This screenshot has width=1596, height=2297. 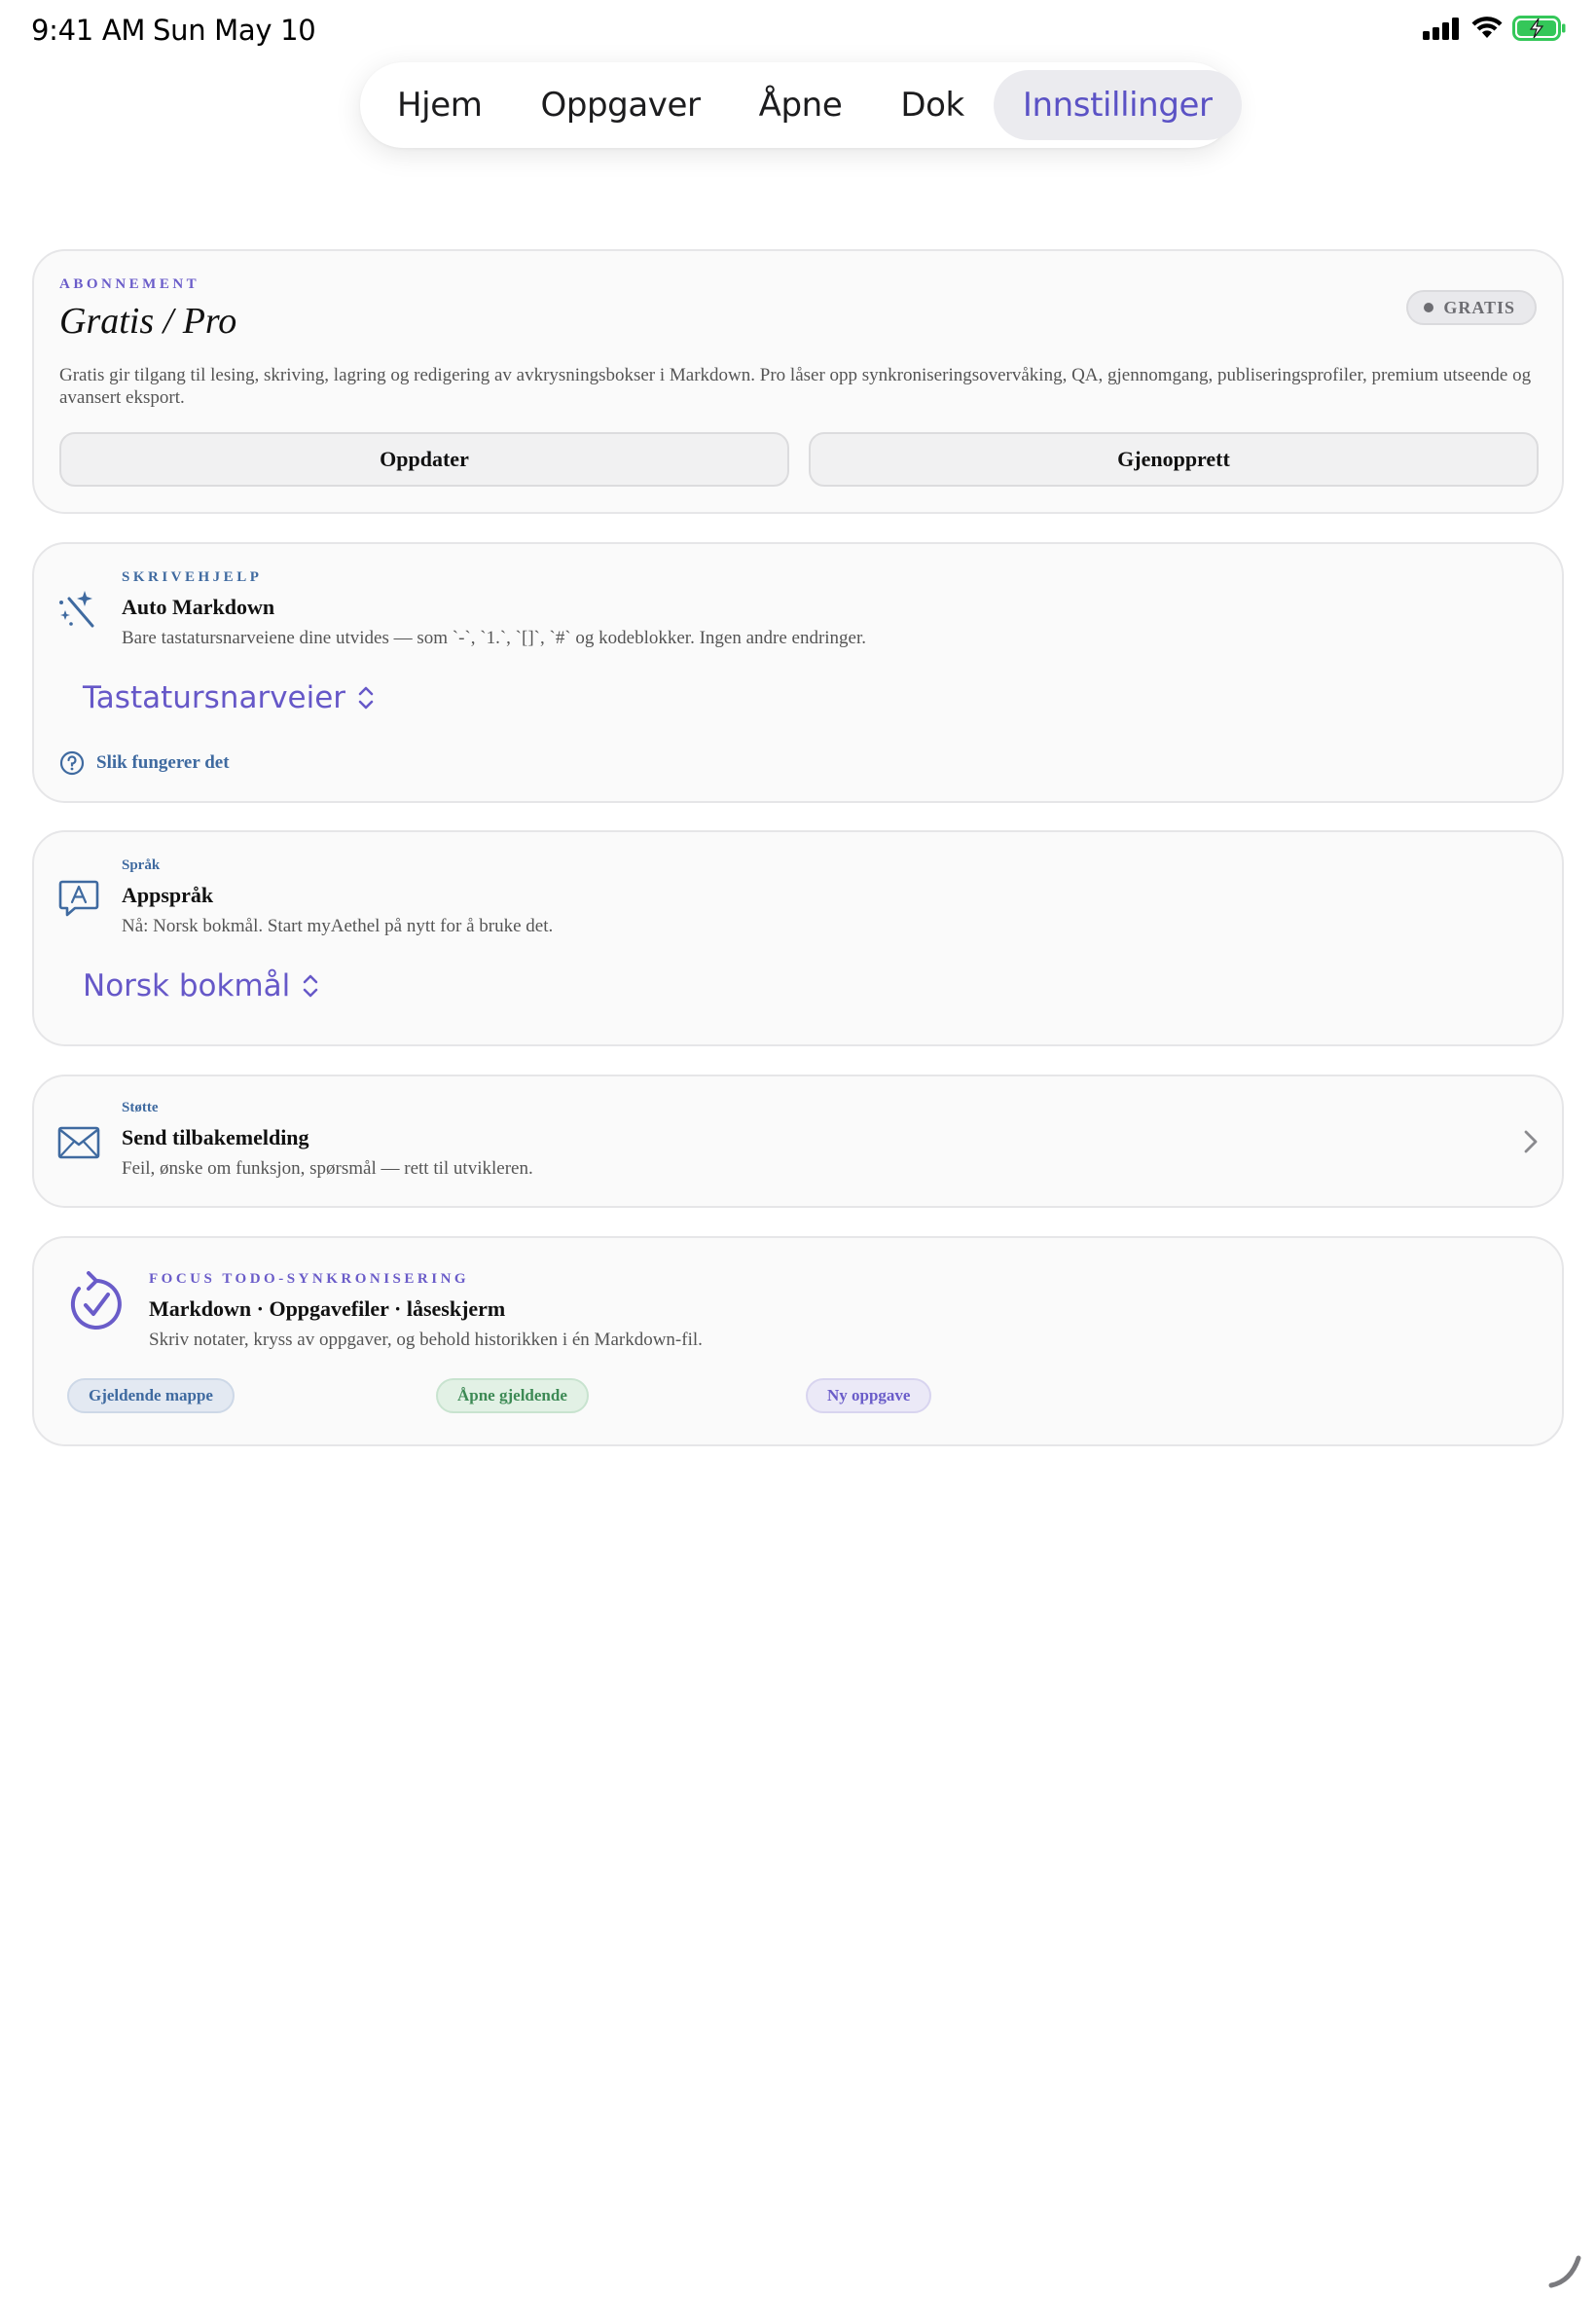 I want to click on support-title: Send tilbakemelding, so click(x=215, y=1137).